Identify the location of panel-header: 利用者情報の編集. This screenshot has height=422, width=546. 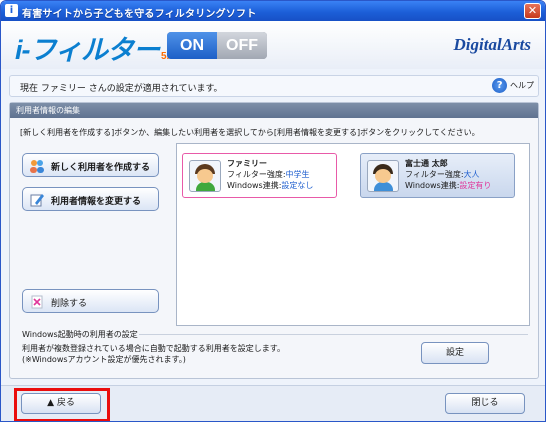
(274, 110).